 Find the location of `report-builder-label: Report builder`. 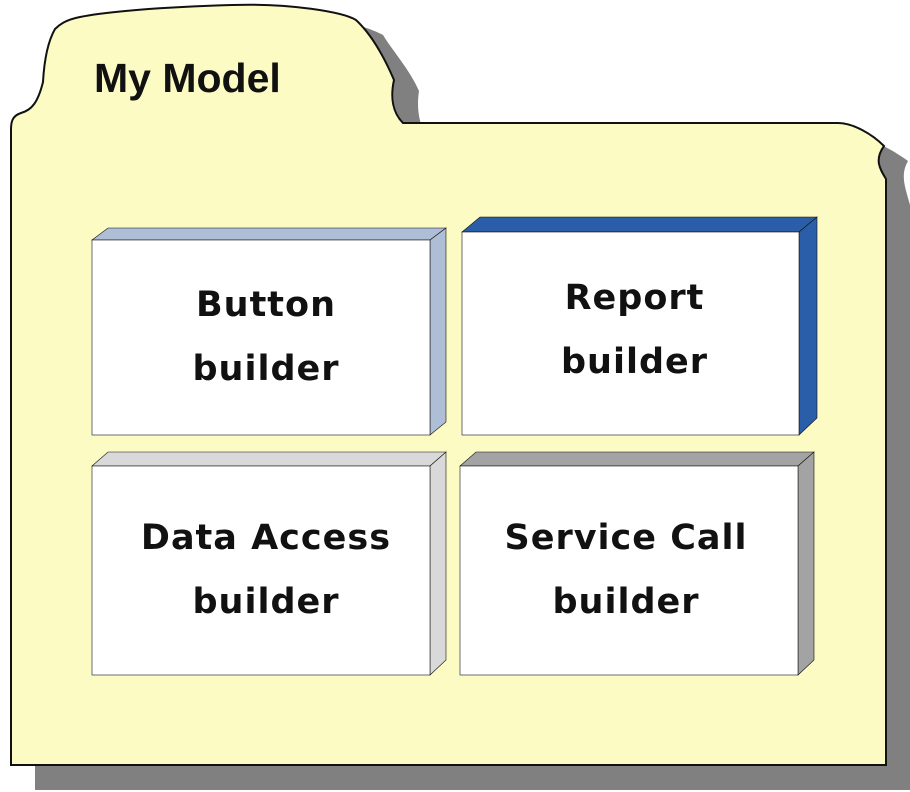

report-builder-label: Report builder is located at coordinates (634, 330).